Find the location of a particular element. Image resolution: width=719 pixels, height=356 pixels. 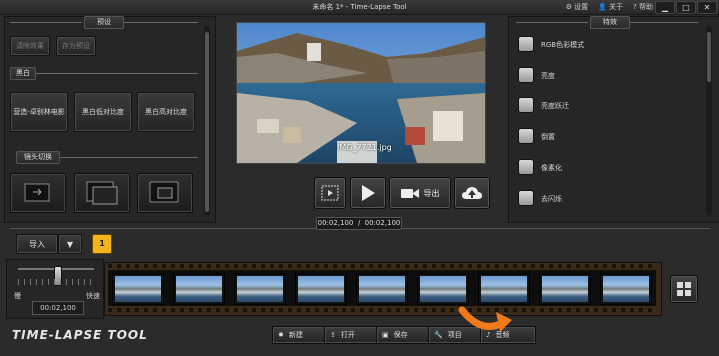

gear-icon: ⚙ is located at coordinates (568, 7).